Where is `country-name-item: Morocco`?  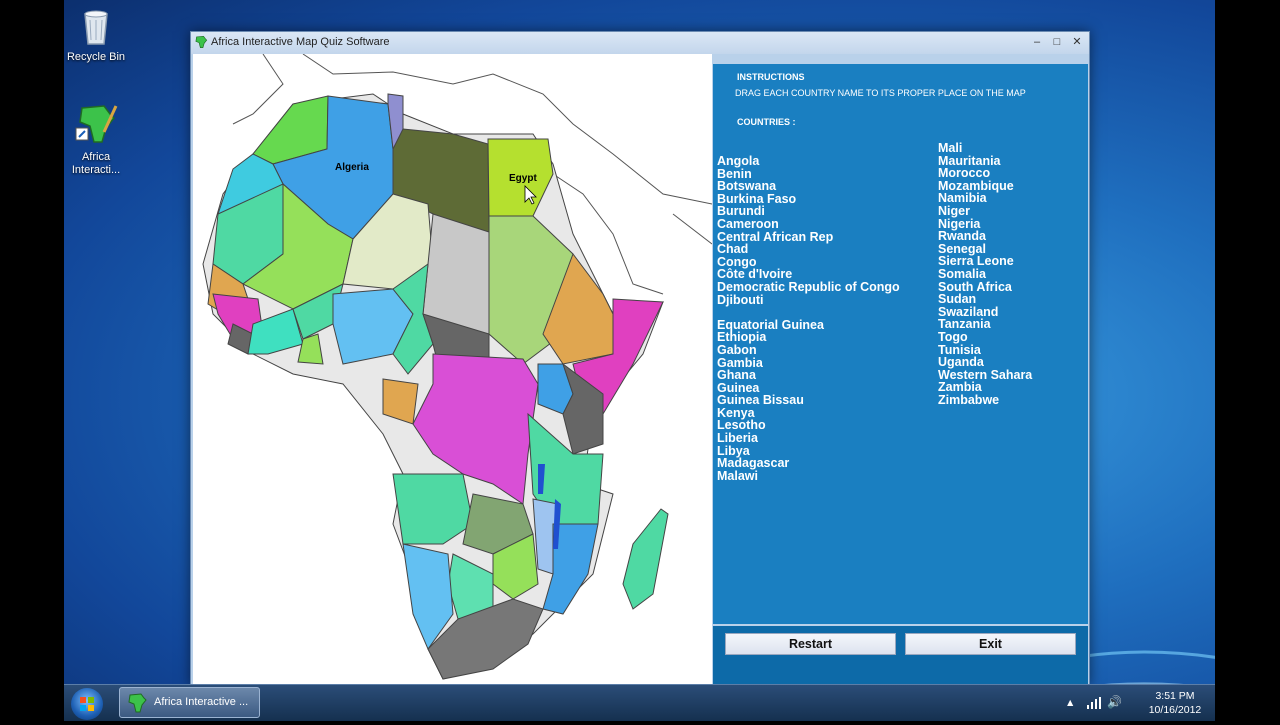 country-name-item: Morocco is located at coordinates (985, 173).